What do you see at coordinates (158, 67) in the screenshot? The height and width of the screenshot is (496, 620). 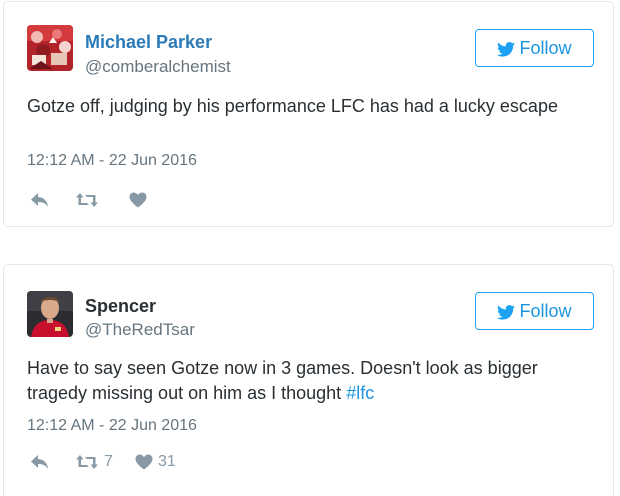 I see `user-handle: @comberalchemist` at bounding box center [158, 67].